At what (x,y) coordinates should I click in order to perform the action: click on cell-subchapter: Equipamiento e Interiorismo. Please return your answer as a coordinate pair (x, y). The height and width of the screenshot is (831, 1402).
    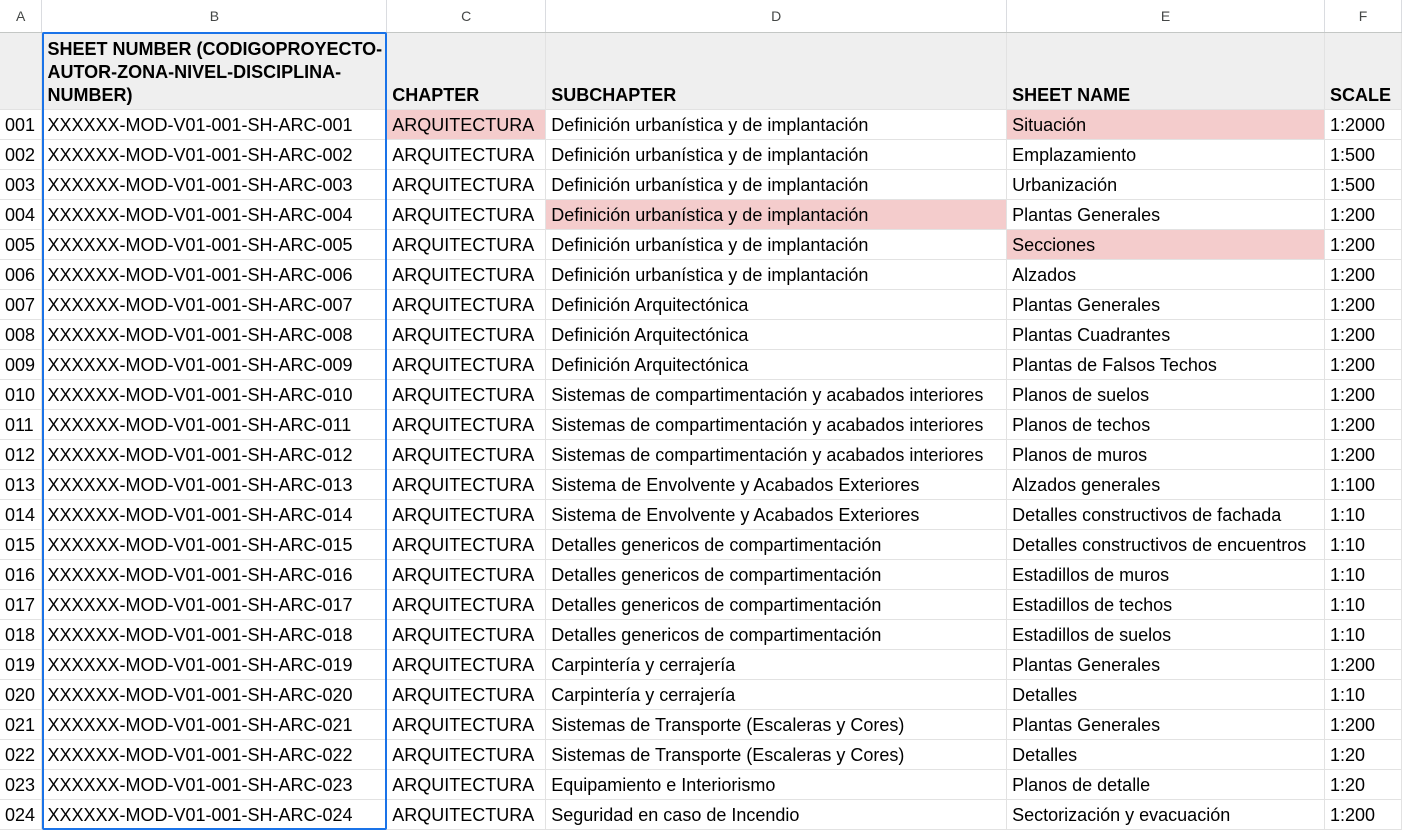
    Looking at the image, I should click on (776, 784).